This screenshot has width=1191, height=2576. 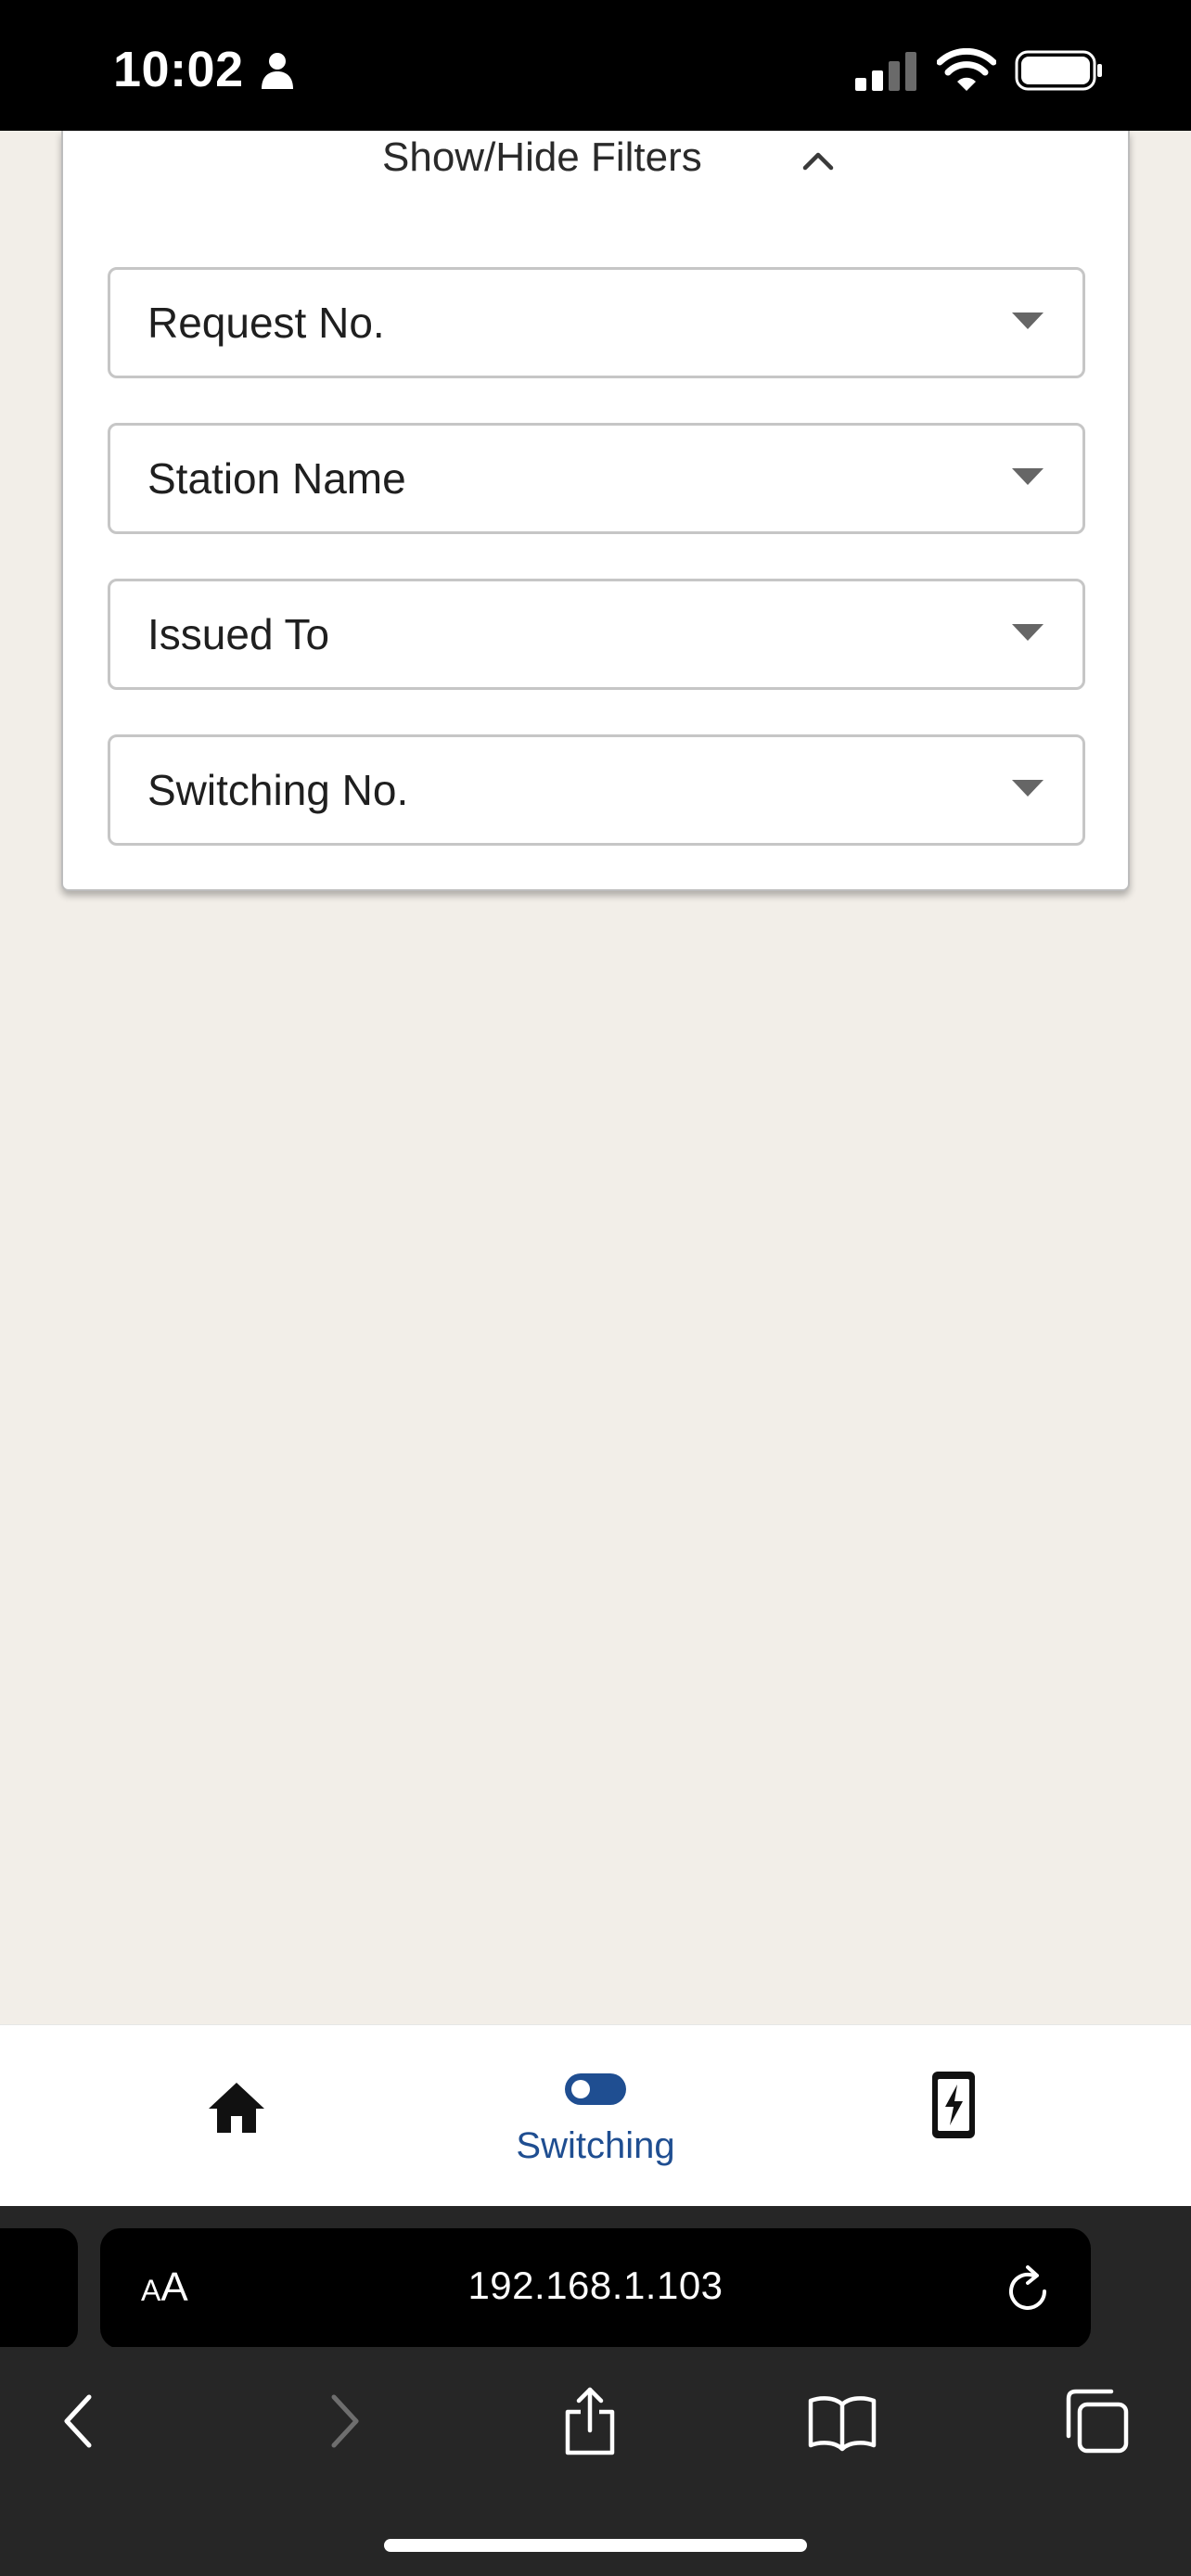 I want to click on nav-switching-label: Switching, so click(x=595, y=2145).